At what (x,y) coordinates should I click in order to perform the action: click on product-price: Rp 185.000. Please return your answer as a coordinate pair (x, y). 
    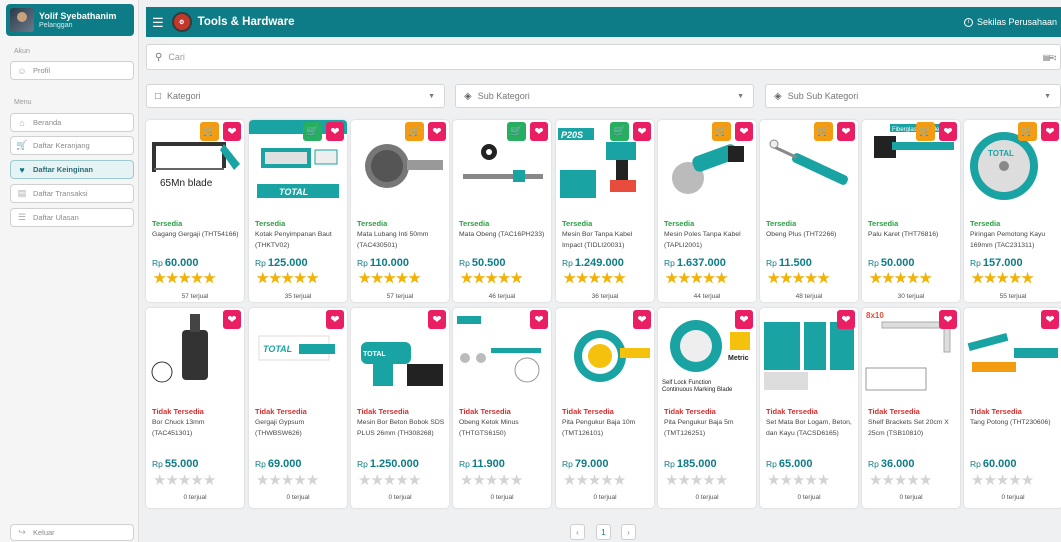
    Looking at the image, I should click on (690, 464).